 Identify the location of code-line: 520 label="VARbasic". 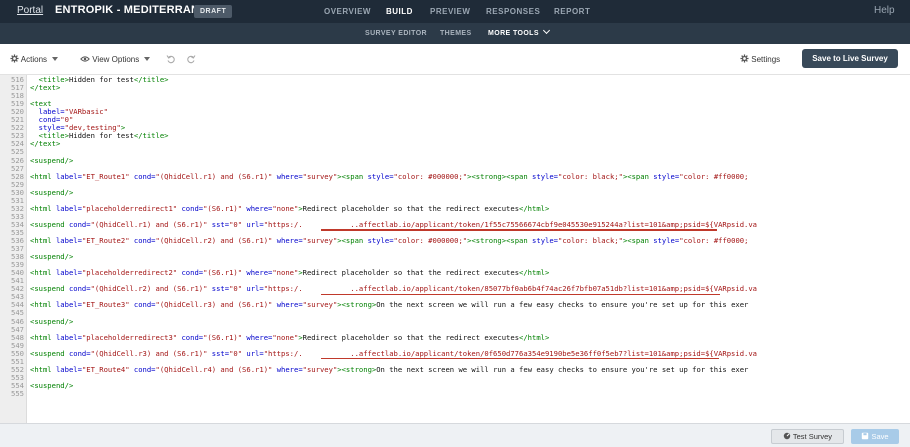
(455, 112).